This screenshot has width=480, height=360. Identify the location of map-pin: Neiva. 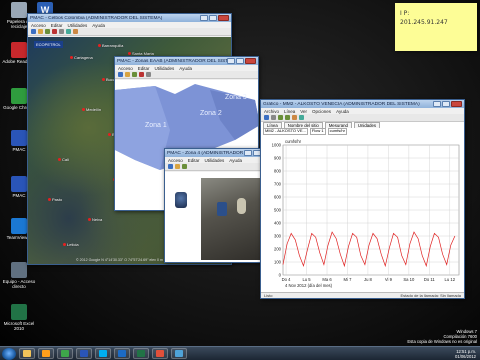
(95, 219).